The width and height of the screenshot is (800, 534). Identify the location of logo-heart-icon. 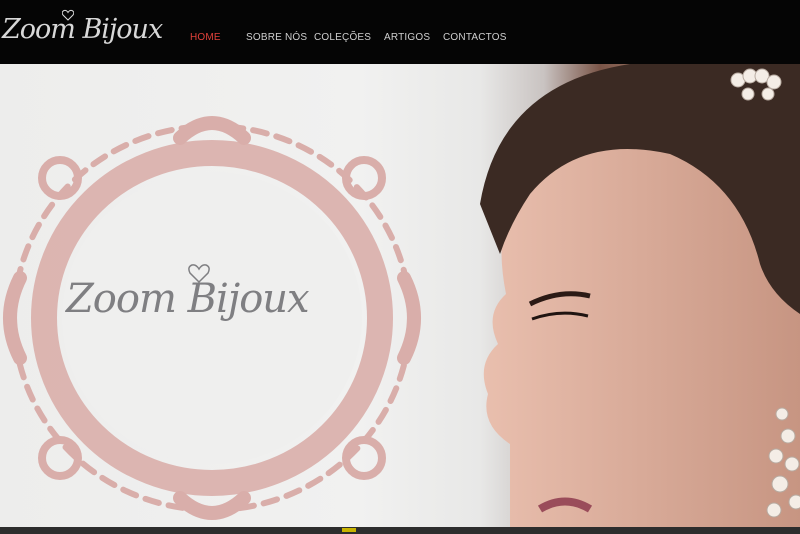
(68, 15).